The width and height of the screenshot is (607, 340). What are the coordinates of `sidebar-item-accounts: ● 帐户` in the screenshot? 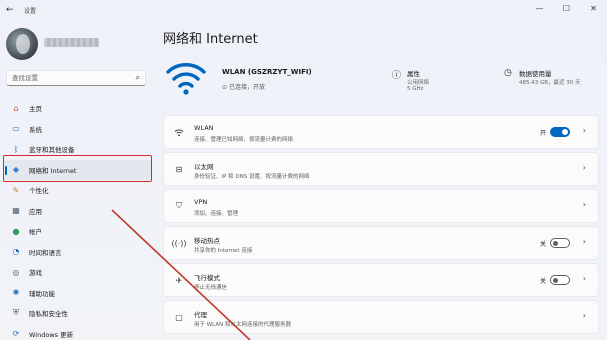 It's located at (78, 231).